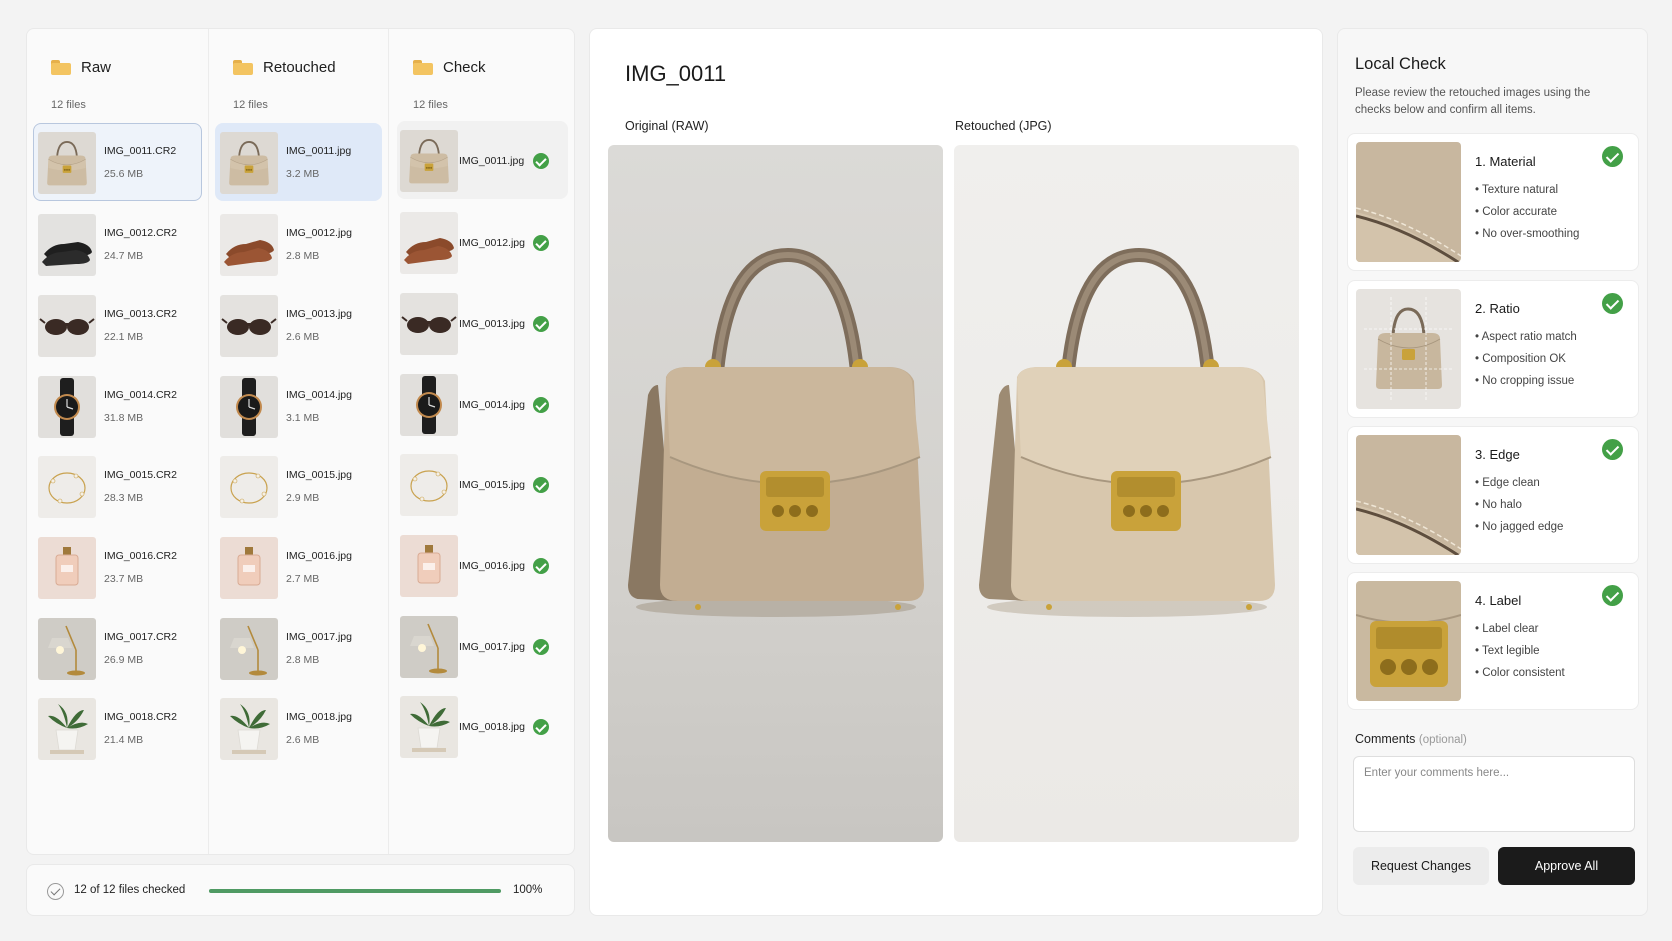 This screenshot has height=941, width=1672. I want to click on file-name: IMG_0011.jpg, so click(319, 151).